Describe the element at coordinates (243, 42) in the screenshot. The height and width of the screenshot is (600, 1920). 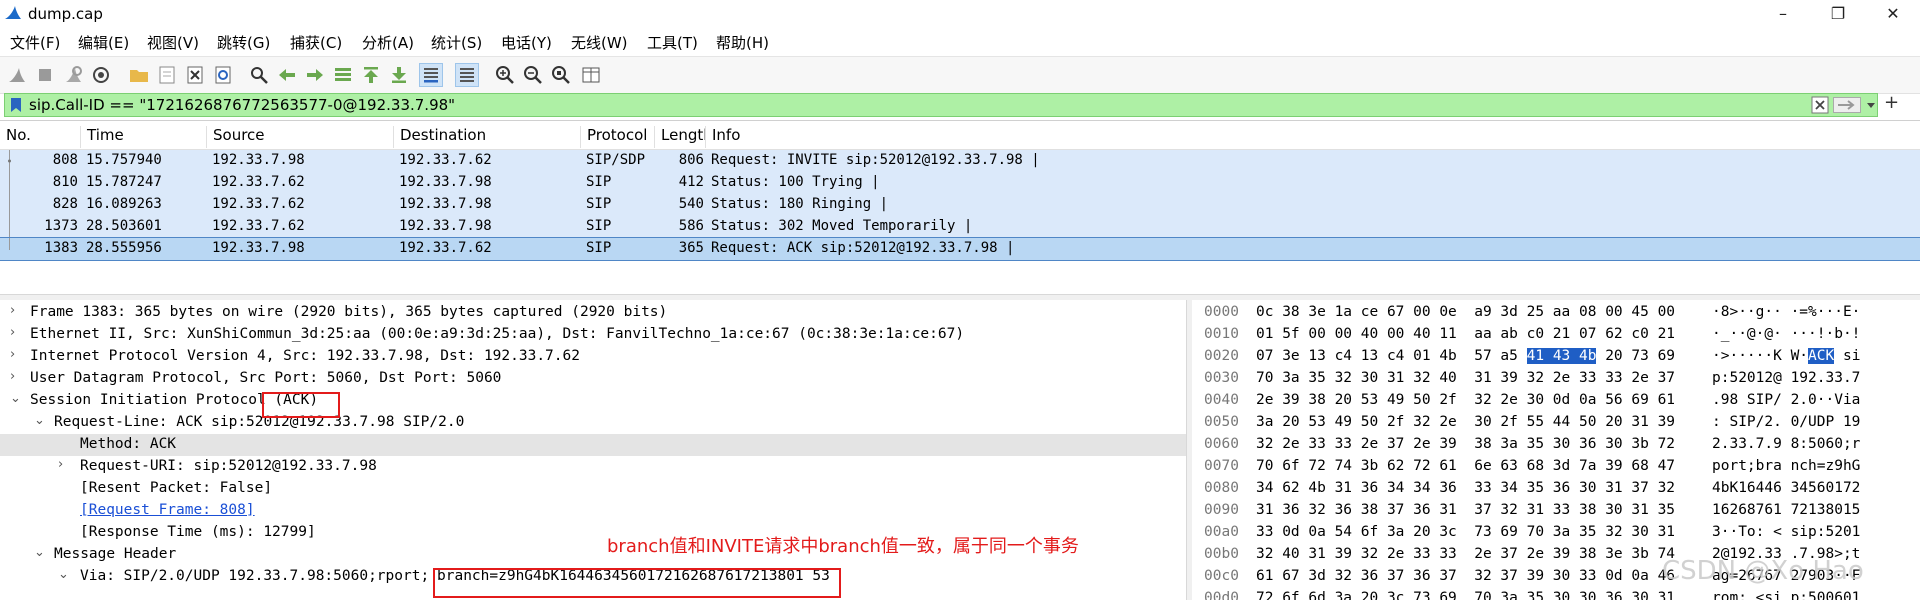
I see `menu-go: 跳转(G)` at that location.